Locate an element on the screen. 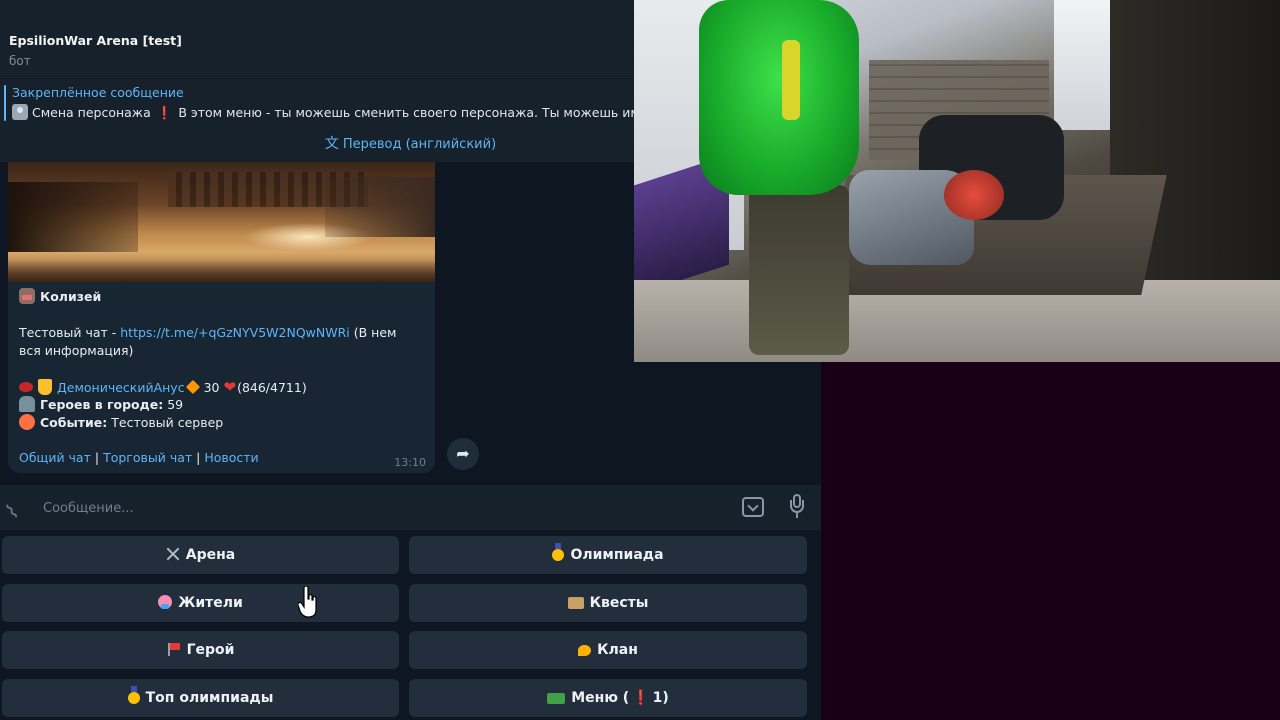  photo-shadow is located at coordinates (221, 271).